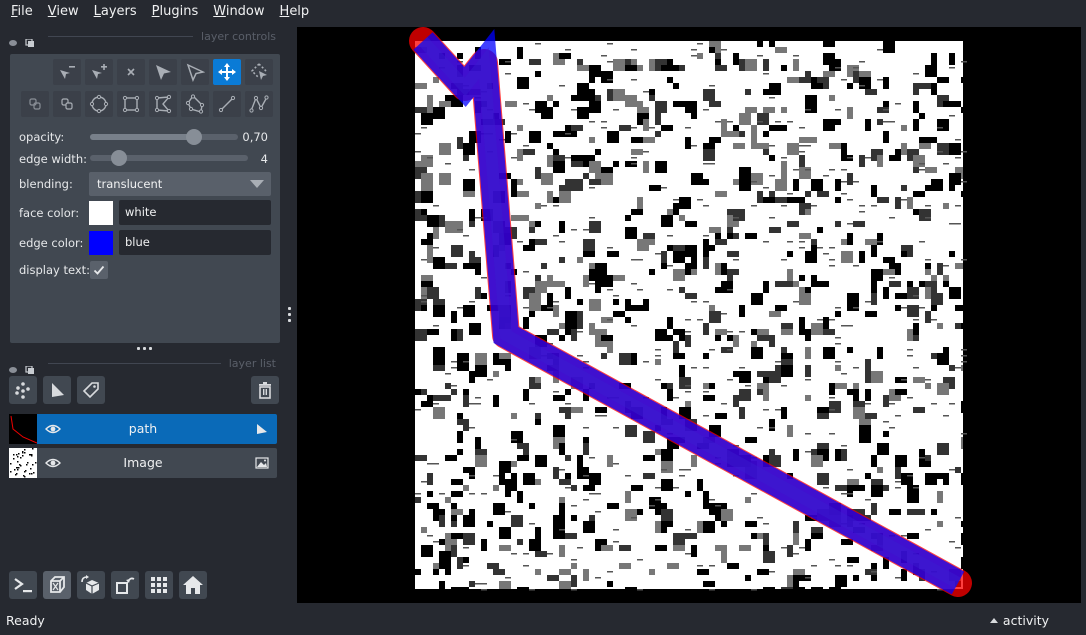  I want to click on path-icon, so click(259, 104).